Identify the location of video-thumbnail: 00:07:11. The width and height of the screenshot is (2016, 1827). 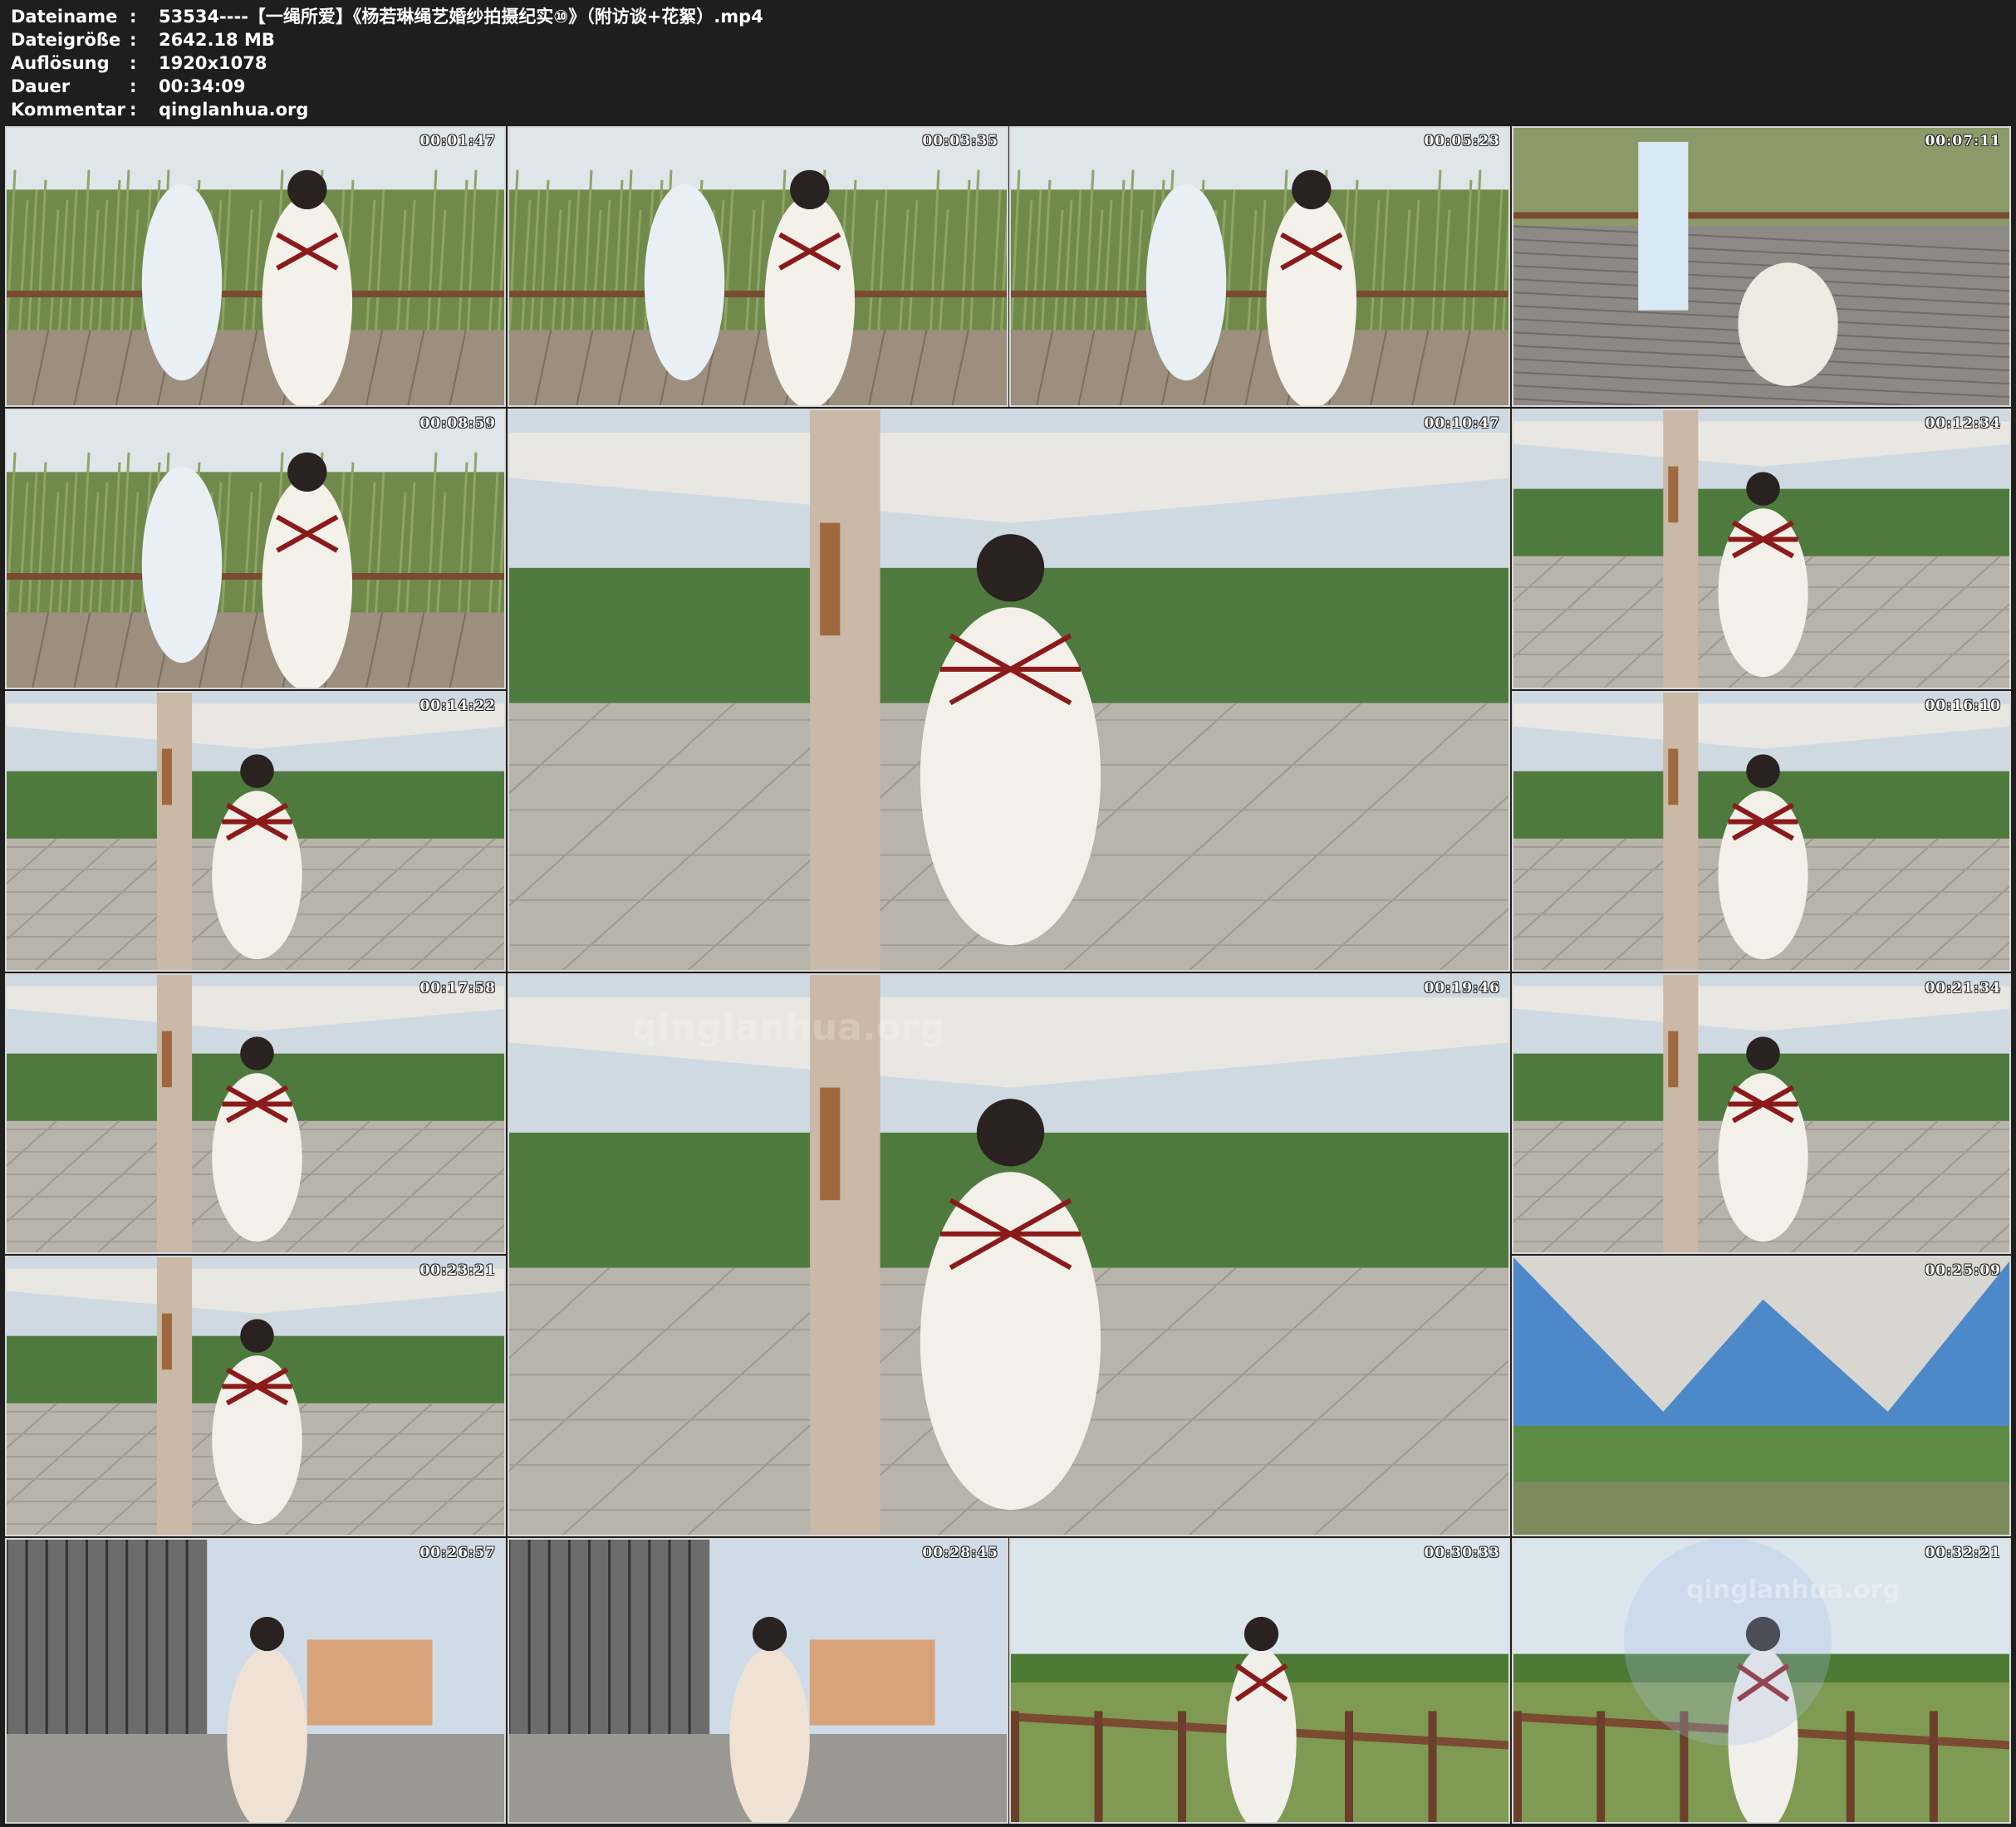
(1761, 266).